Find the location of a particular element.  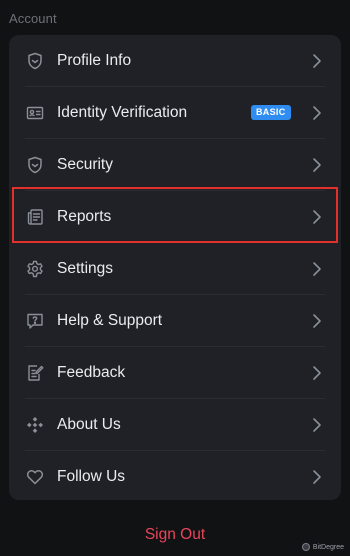

menu-item-label: Security is located at coordinates (85, 164).